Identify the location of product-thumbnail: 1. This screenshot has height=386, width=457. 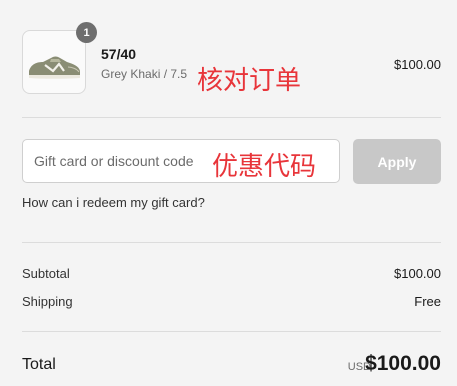
(59, 58).